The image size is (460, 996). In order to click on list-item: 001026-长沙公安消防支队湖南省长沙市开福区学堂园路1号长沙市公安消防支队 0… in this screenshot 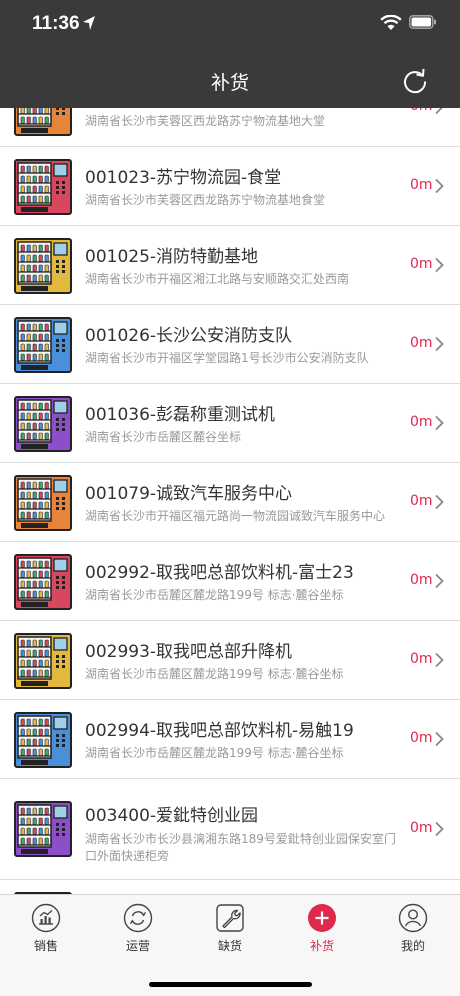, I will do `click(230, 344)`.